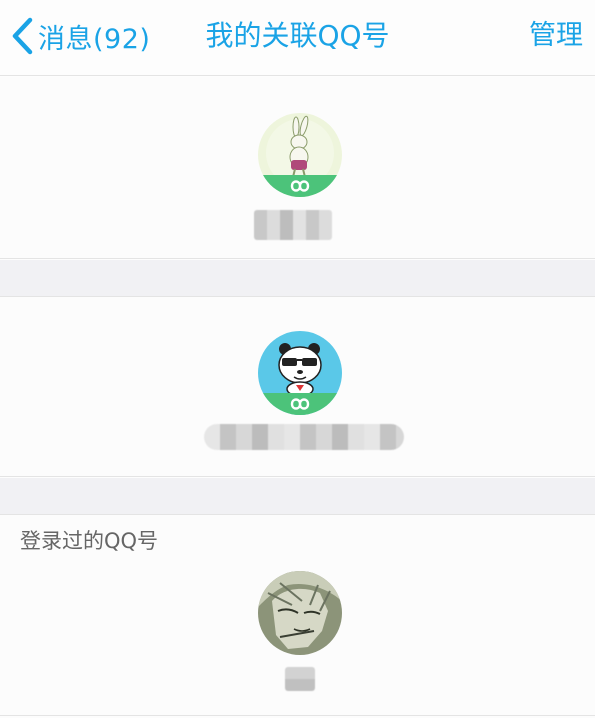 Image resolution: width=595 pixels, height=718 pixels. What do you see at coordinates (556, 36) in the screenshot?
I see `manage-button: 管理` at bounding box center [556, 36].